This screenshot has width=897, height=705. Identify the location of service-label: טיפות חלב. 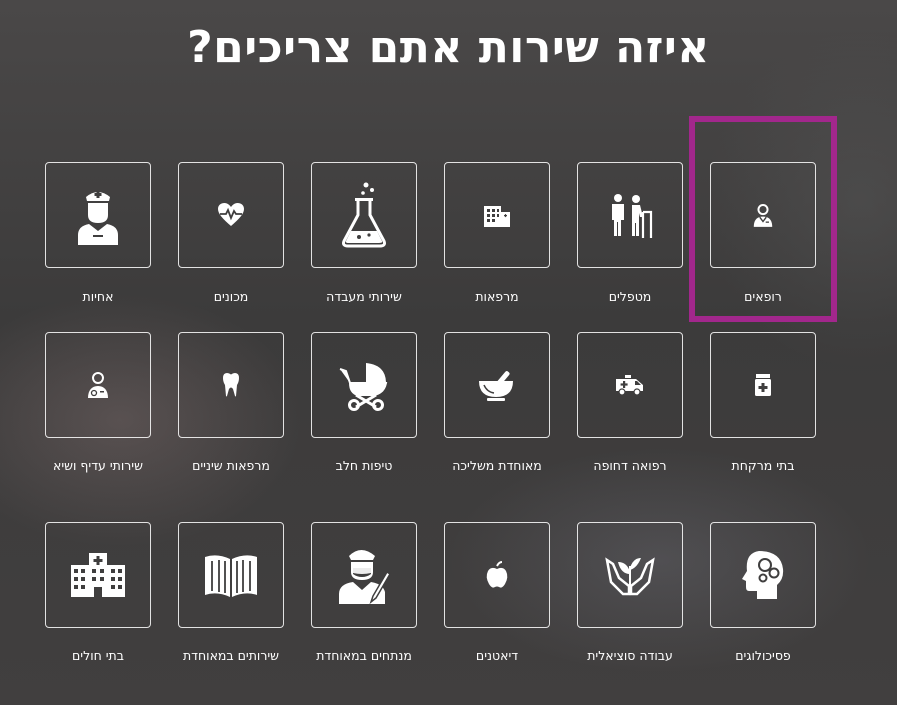
(364, 465).